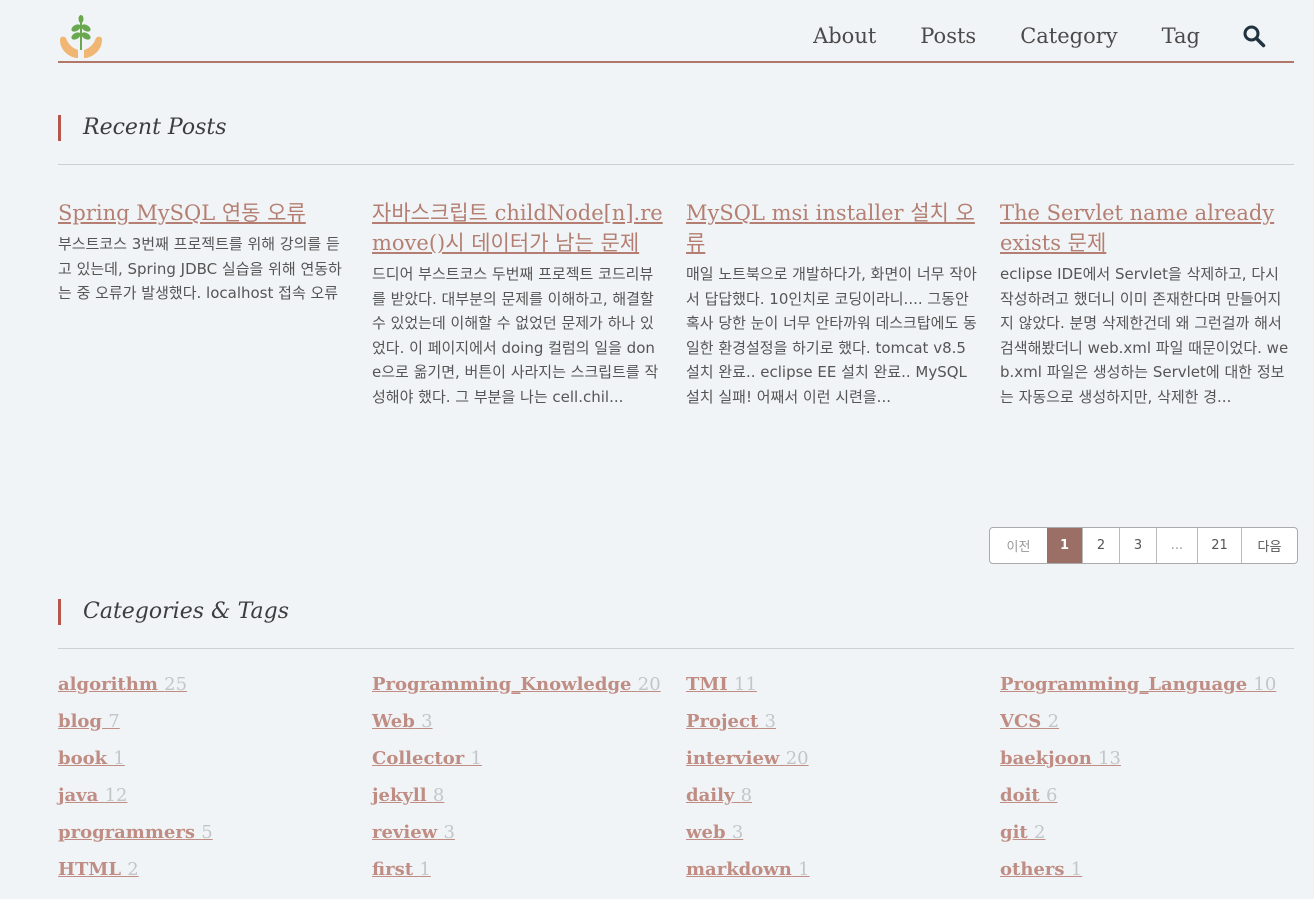 This screenshot has height=899, width=1314. I want to click on search-icon, so click(1254, 36).